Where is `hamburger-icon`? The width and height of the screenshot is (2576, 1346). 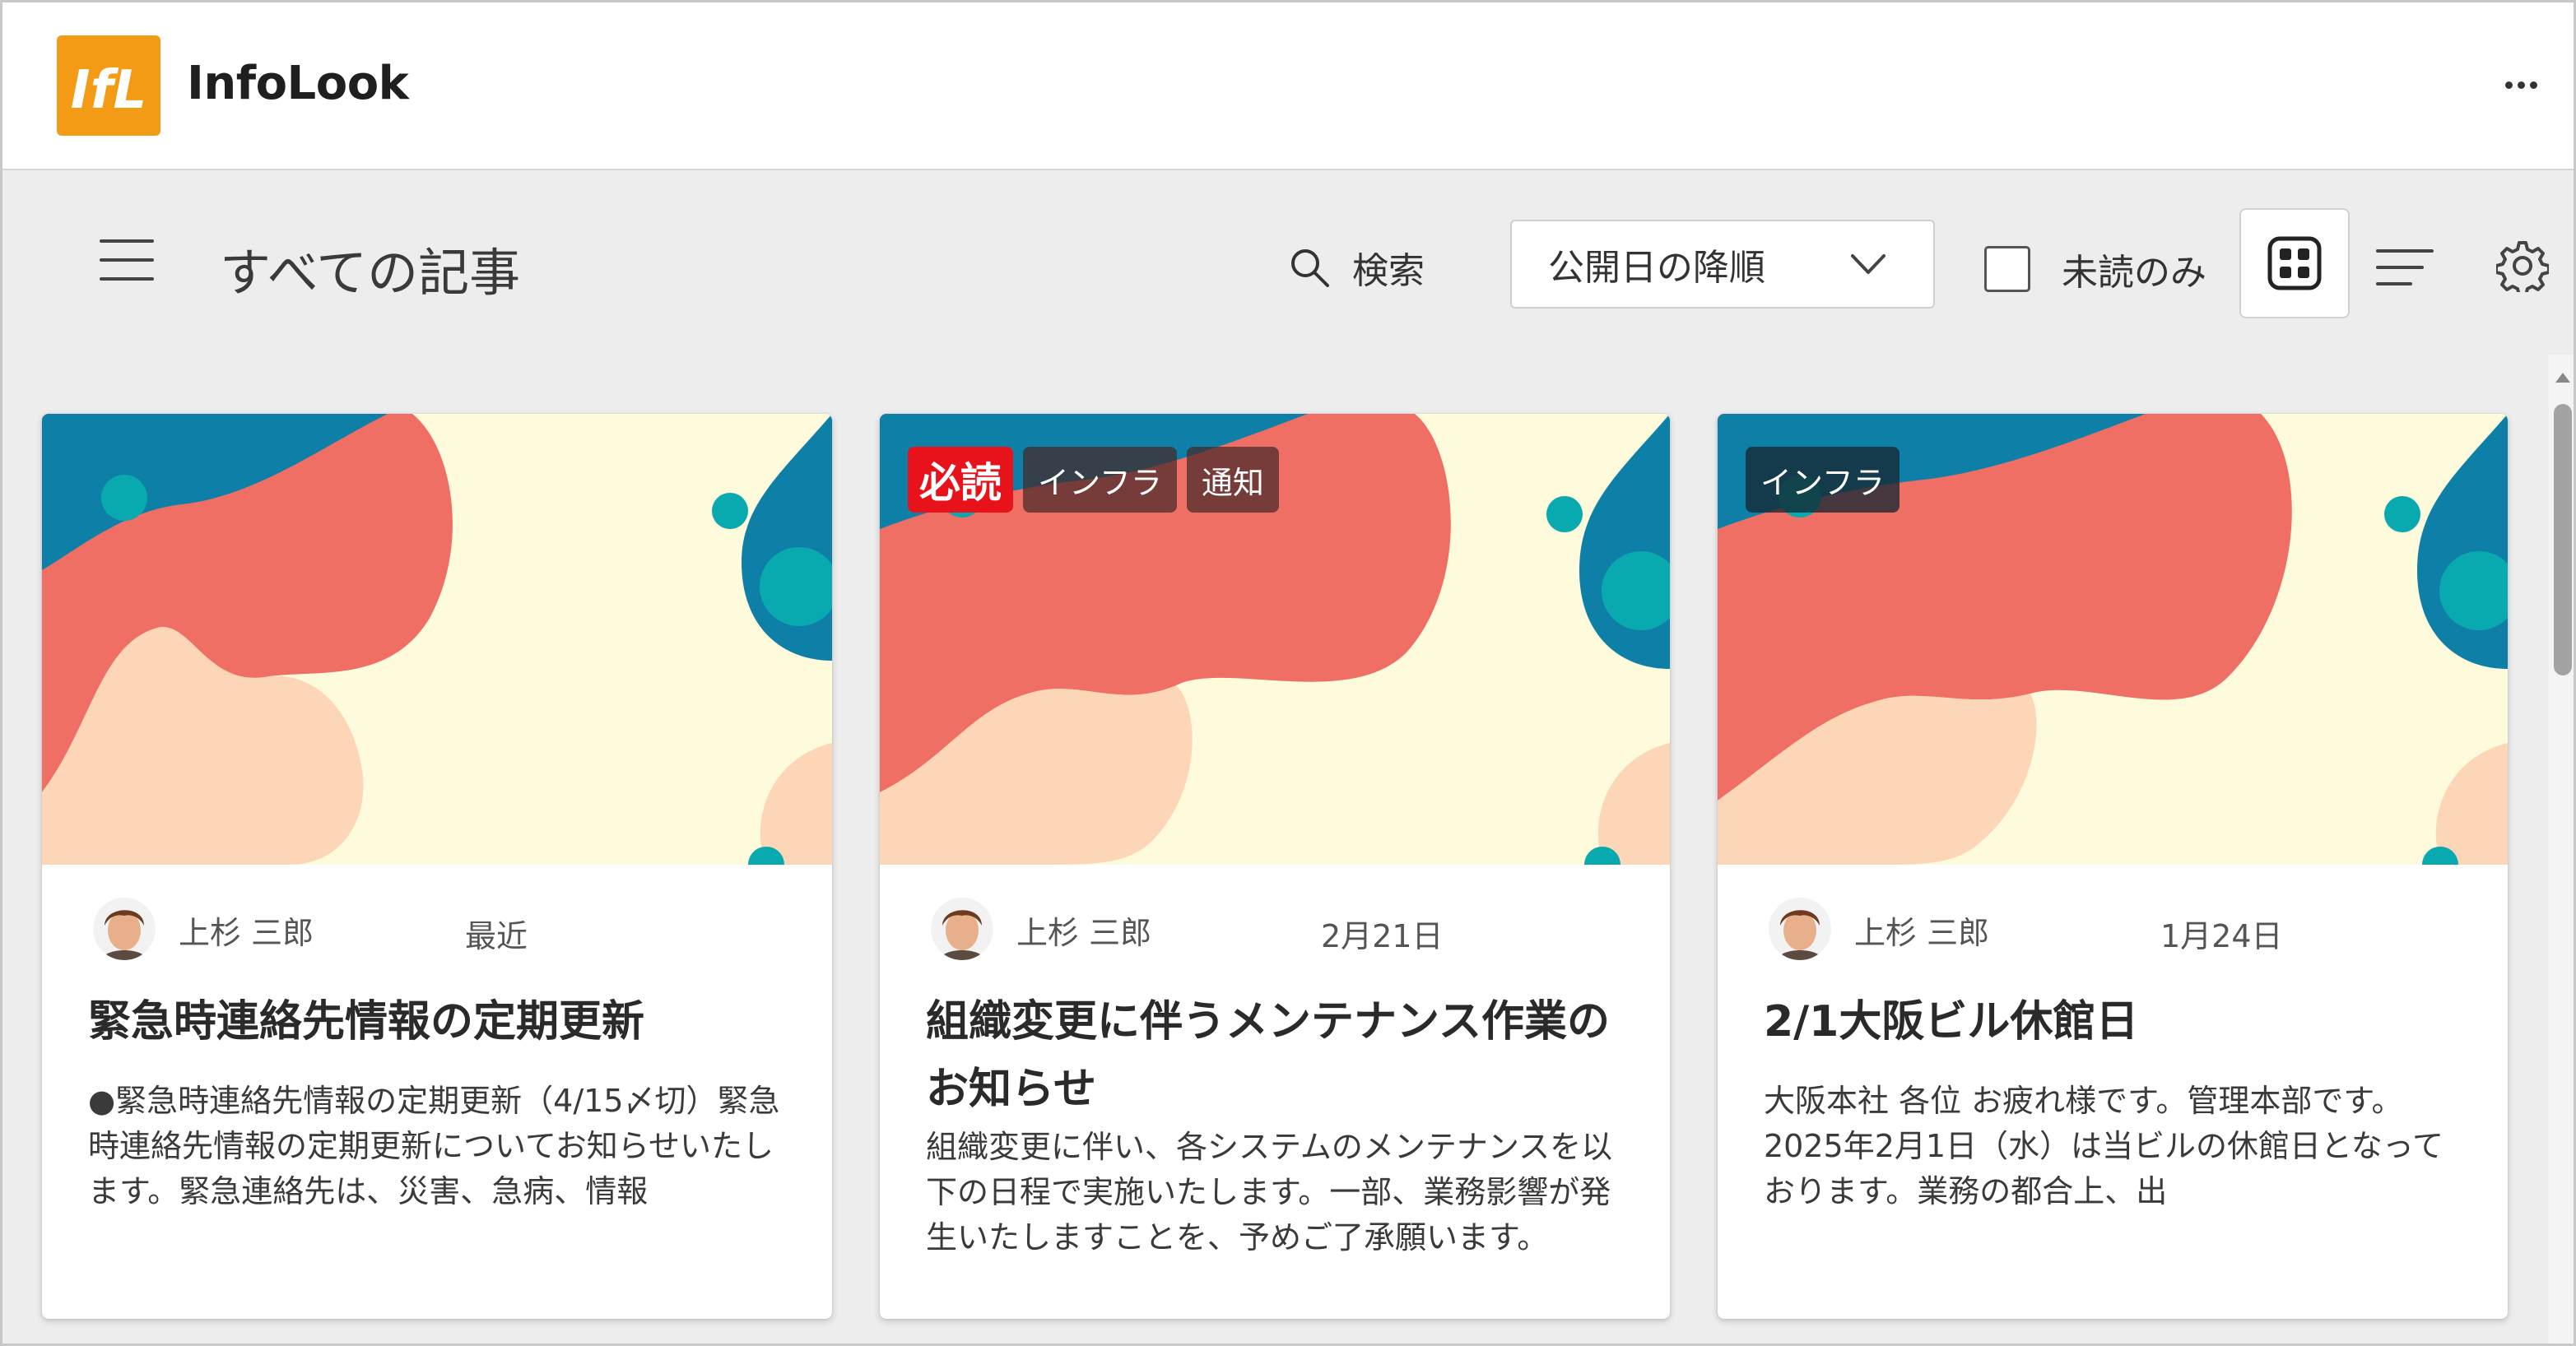 hamburger-icon is located at coordinates (128, 260).